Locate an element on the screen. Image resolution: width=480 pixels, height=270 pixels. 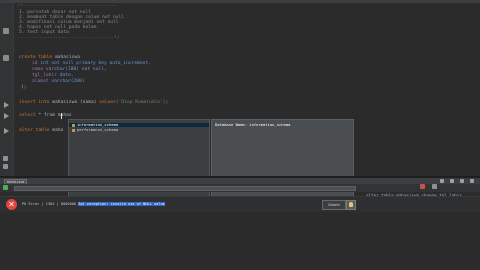
quick-fix-button is located at coordinates (351, 205).